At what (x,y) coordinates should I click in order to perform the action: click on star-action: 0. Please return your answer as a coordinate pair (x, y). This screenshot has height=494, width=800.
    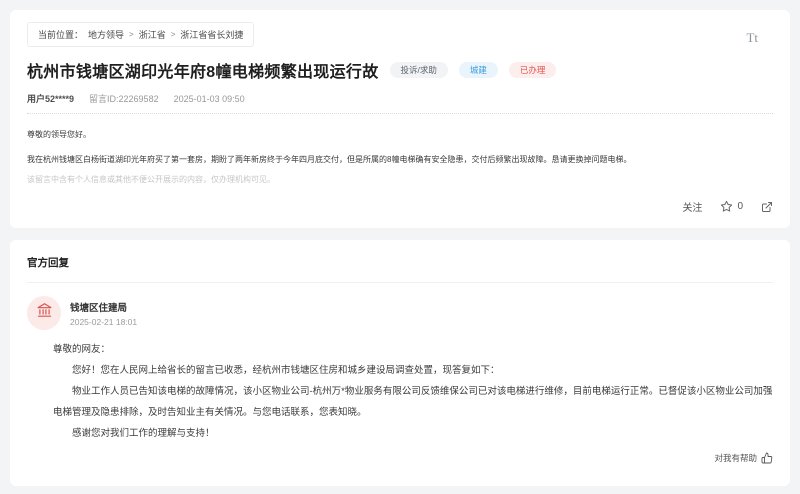
    Looking at the image, I should click on (731, 206).